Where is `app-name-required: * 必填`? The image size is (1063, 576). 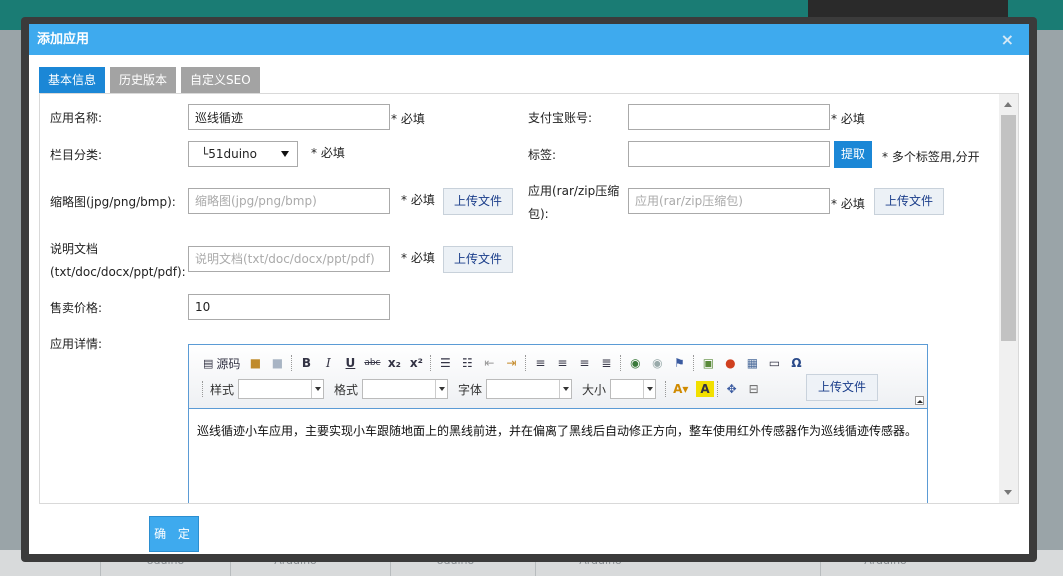 app-name-required: * 必填 is located at coordinates (408, 119).